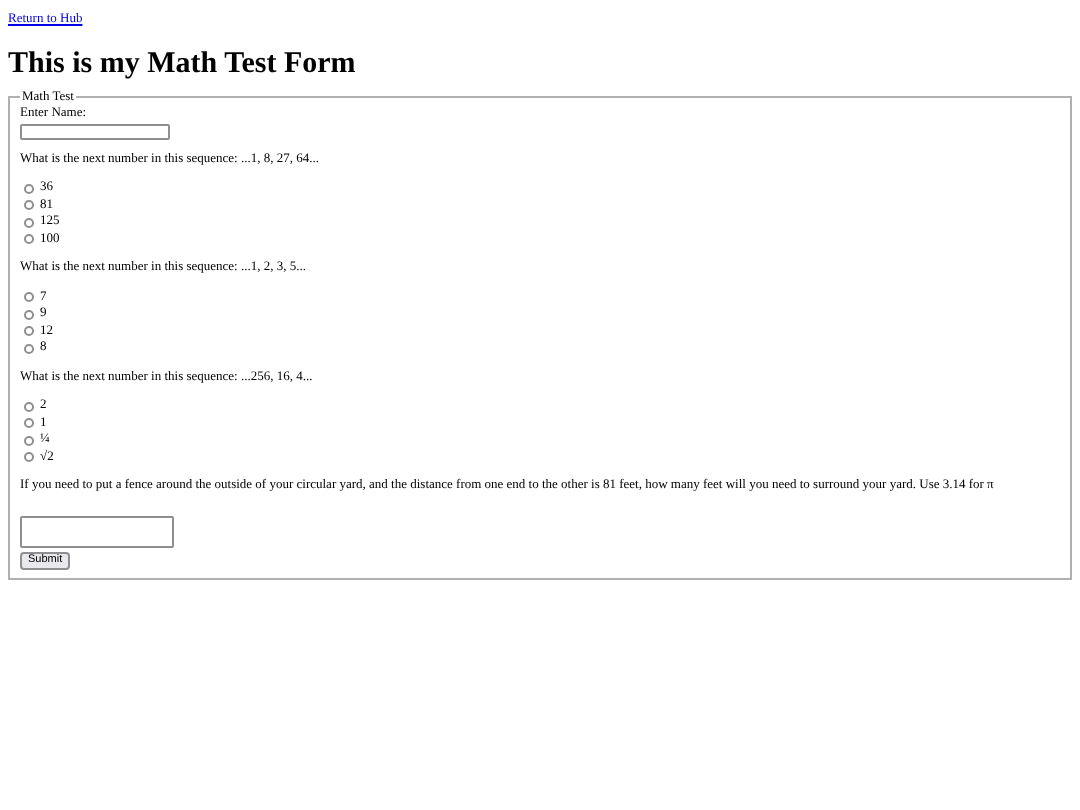 This screenshot has height=810, width=1080. Describe the element at coordinates (183, 63) in the screenshot. I see `page-heading: This is my Math Test Form` at that location.